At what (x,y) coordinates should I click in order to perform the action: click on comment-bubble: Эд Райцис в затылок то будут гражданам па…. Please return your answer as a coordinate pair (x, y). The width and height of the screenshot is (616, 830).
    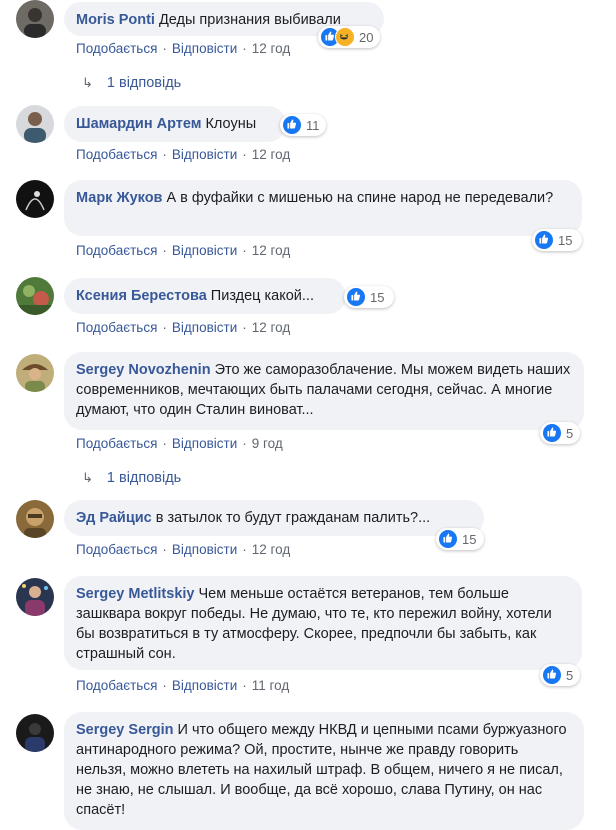
    Looking at the image, I should click on (274, 518).